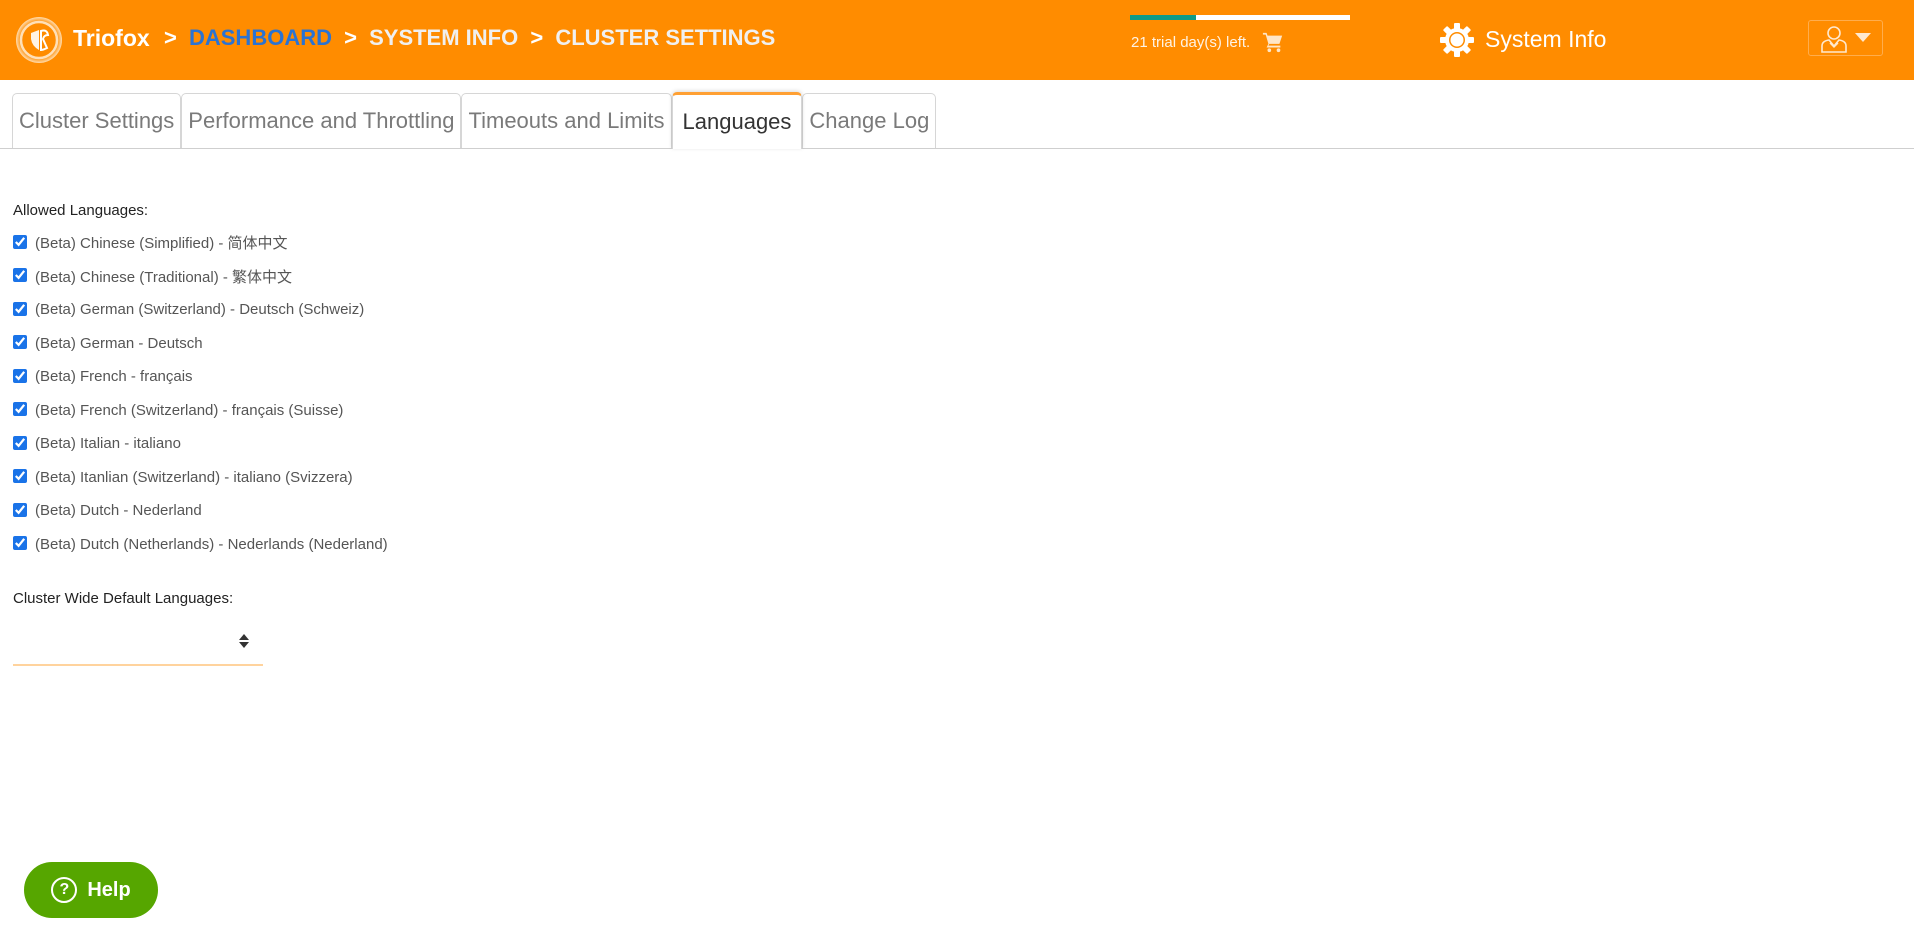  I want to click on trial-progress-fill, so click(1163, 17).